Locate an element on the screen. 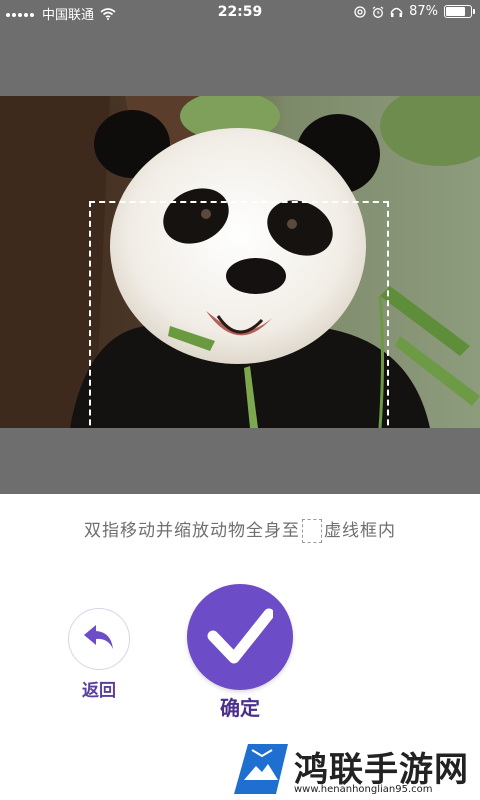 This screenshot has width=480, height=800. status-right: 87% is located at coordinates (414, 11).